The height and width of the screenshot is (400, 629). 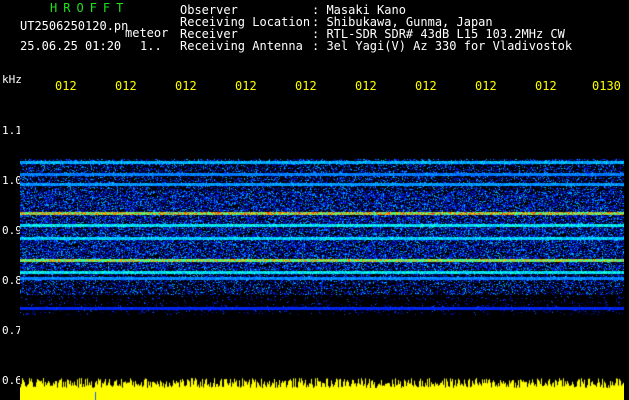 I want to click on x-tick: 0130, so click(x=606, y=86).